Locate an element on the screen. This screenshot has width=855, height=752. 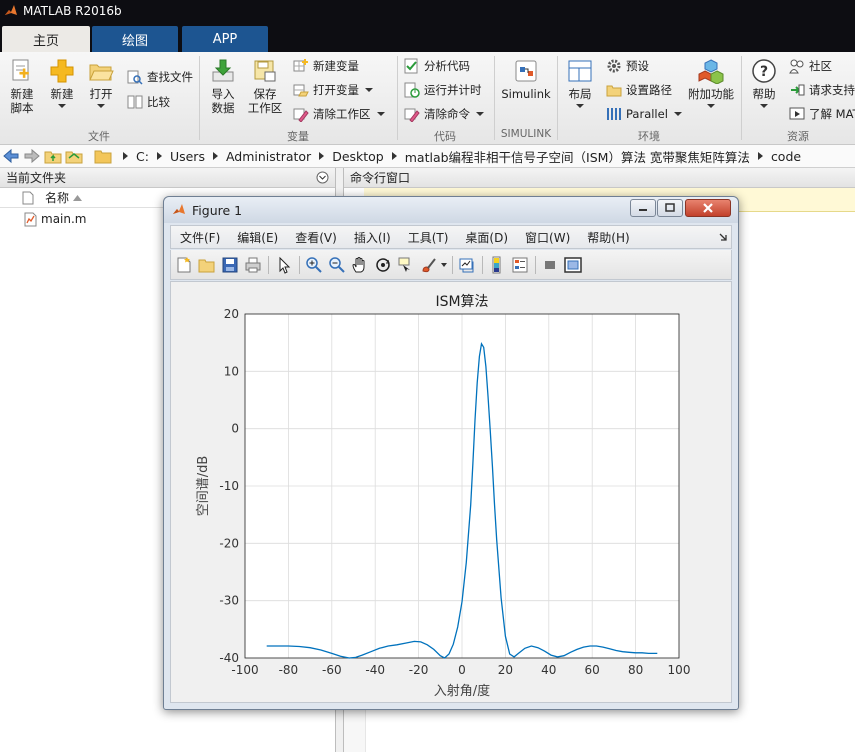
minimize-button is located at coordinates (643, 208).